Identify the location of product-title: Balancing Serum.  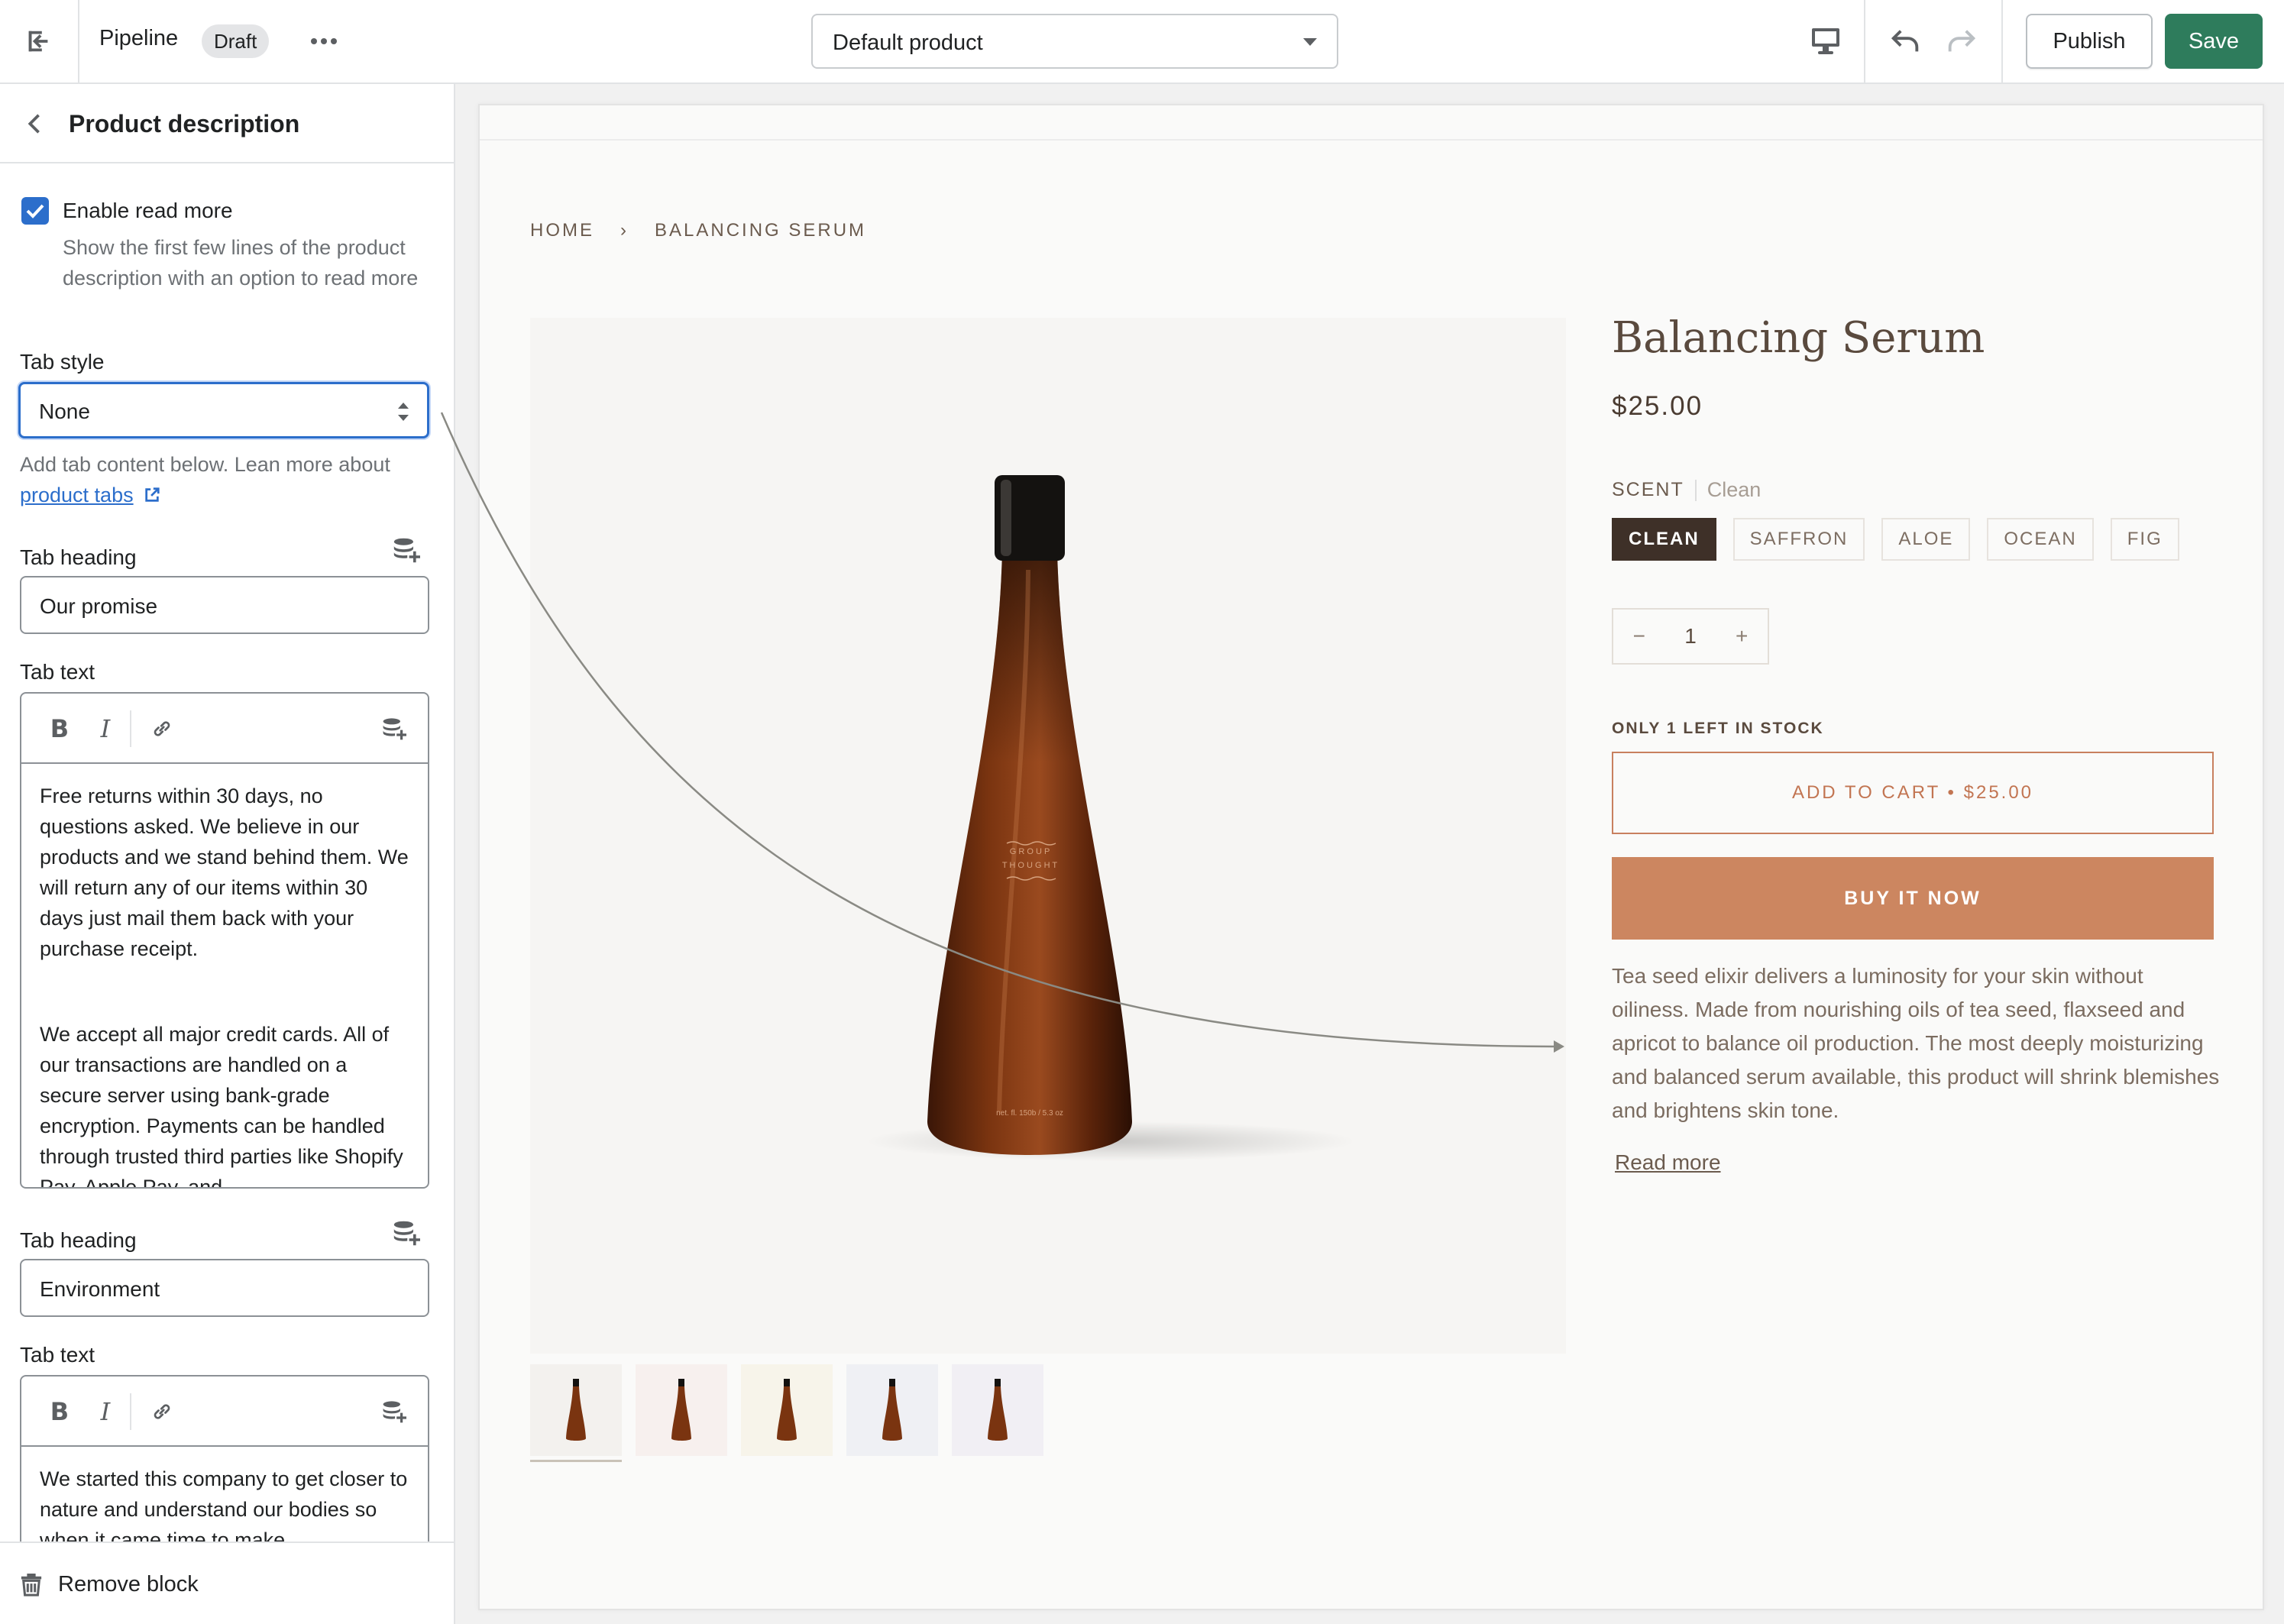
(1798, 338).